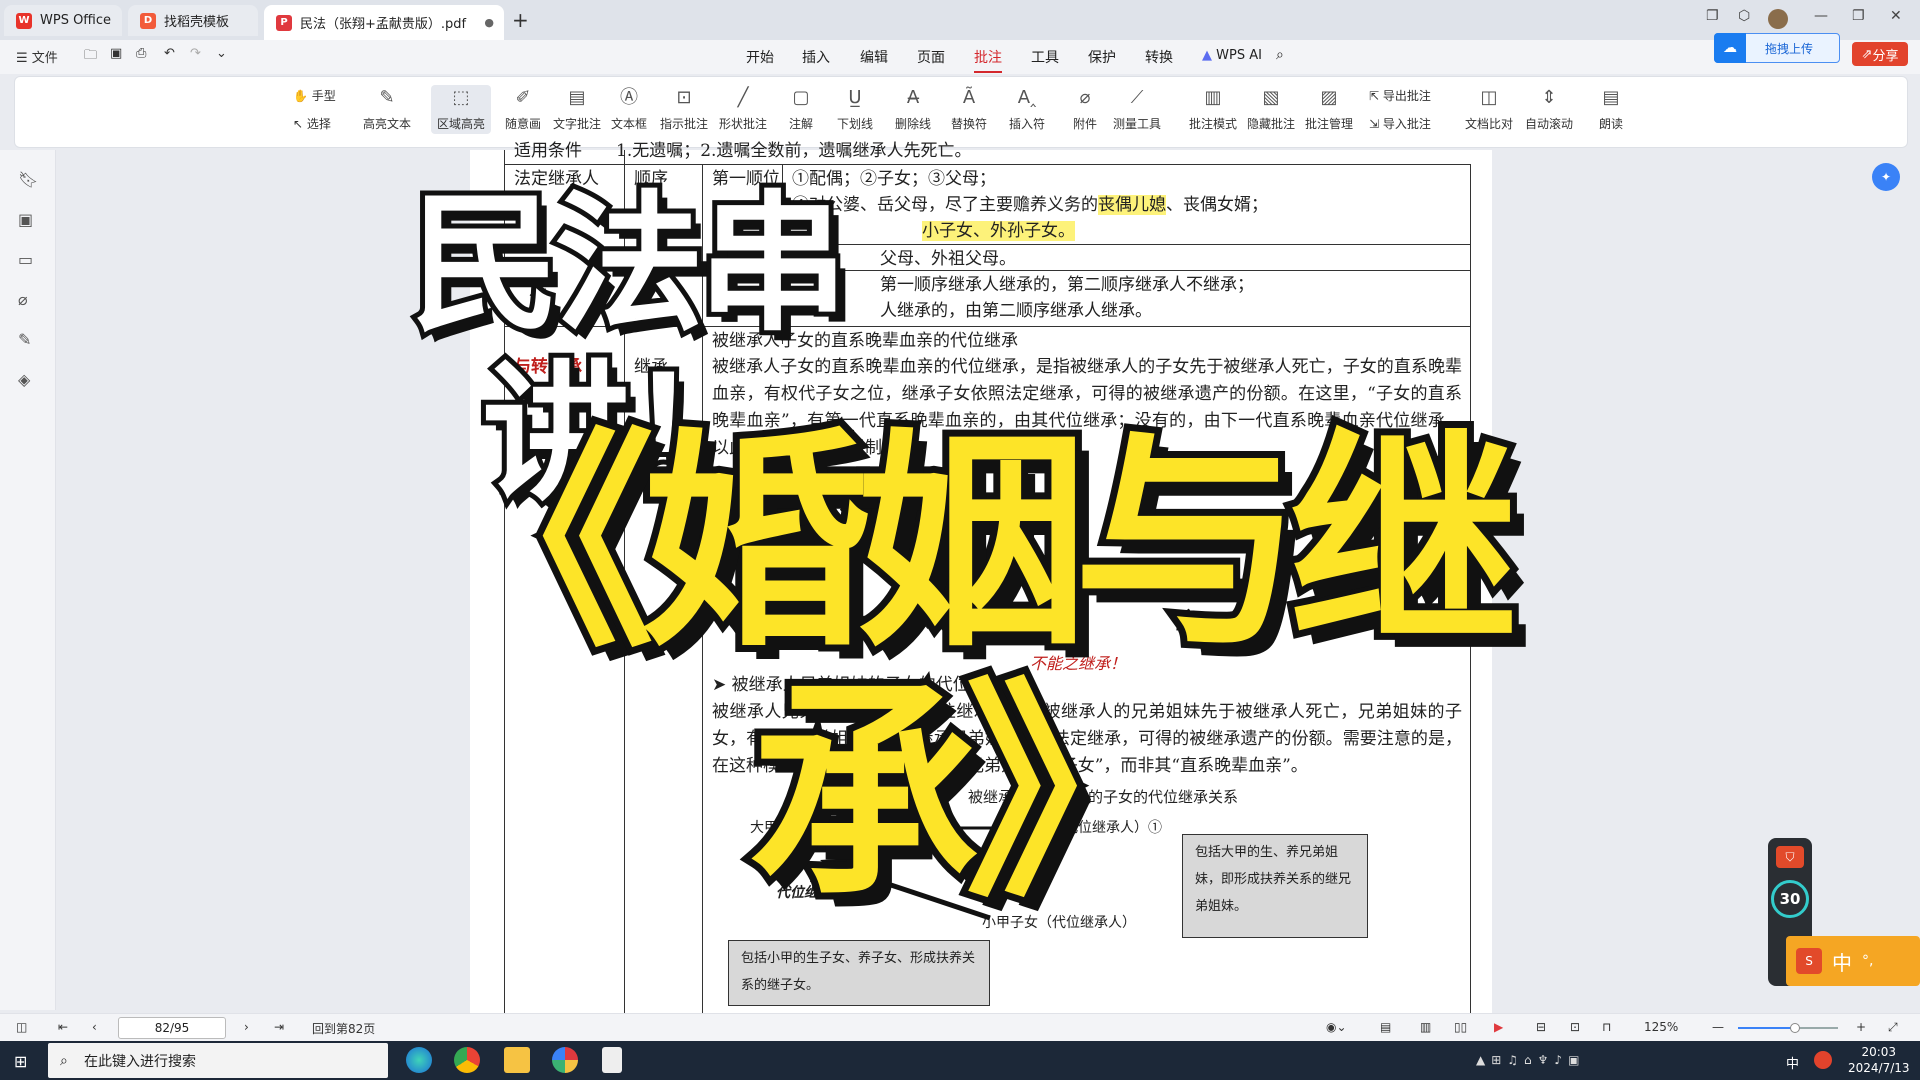  Describe the element at coordinates (684, 109) in the screenshot. I see `callout-tool: ⊡ 指示批注` at that location.